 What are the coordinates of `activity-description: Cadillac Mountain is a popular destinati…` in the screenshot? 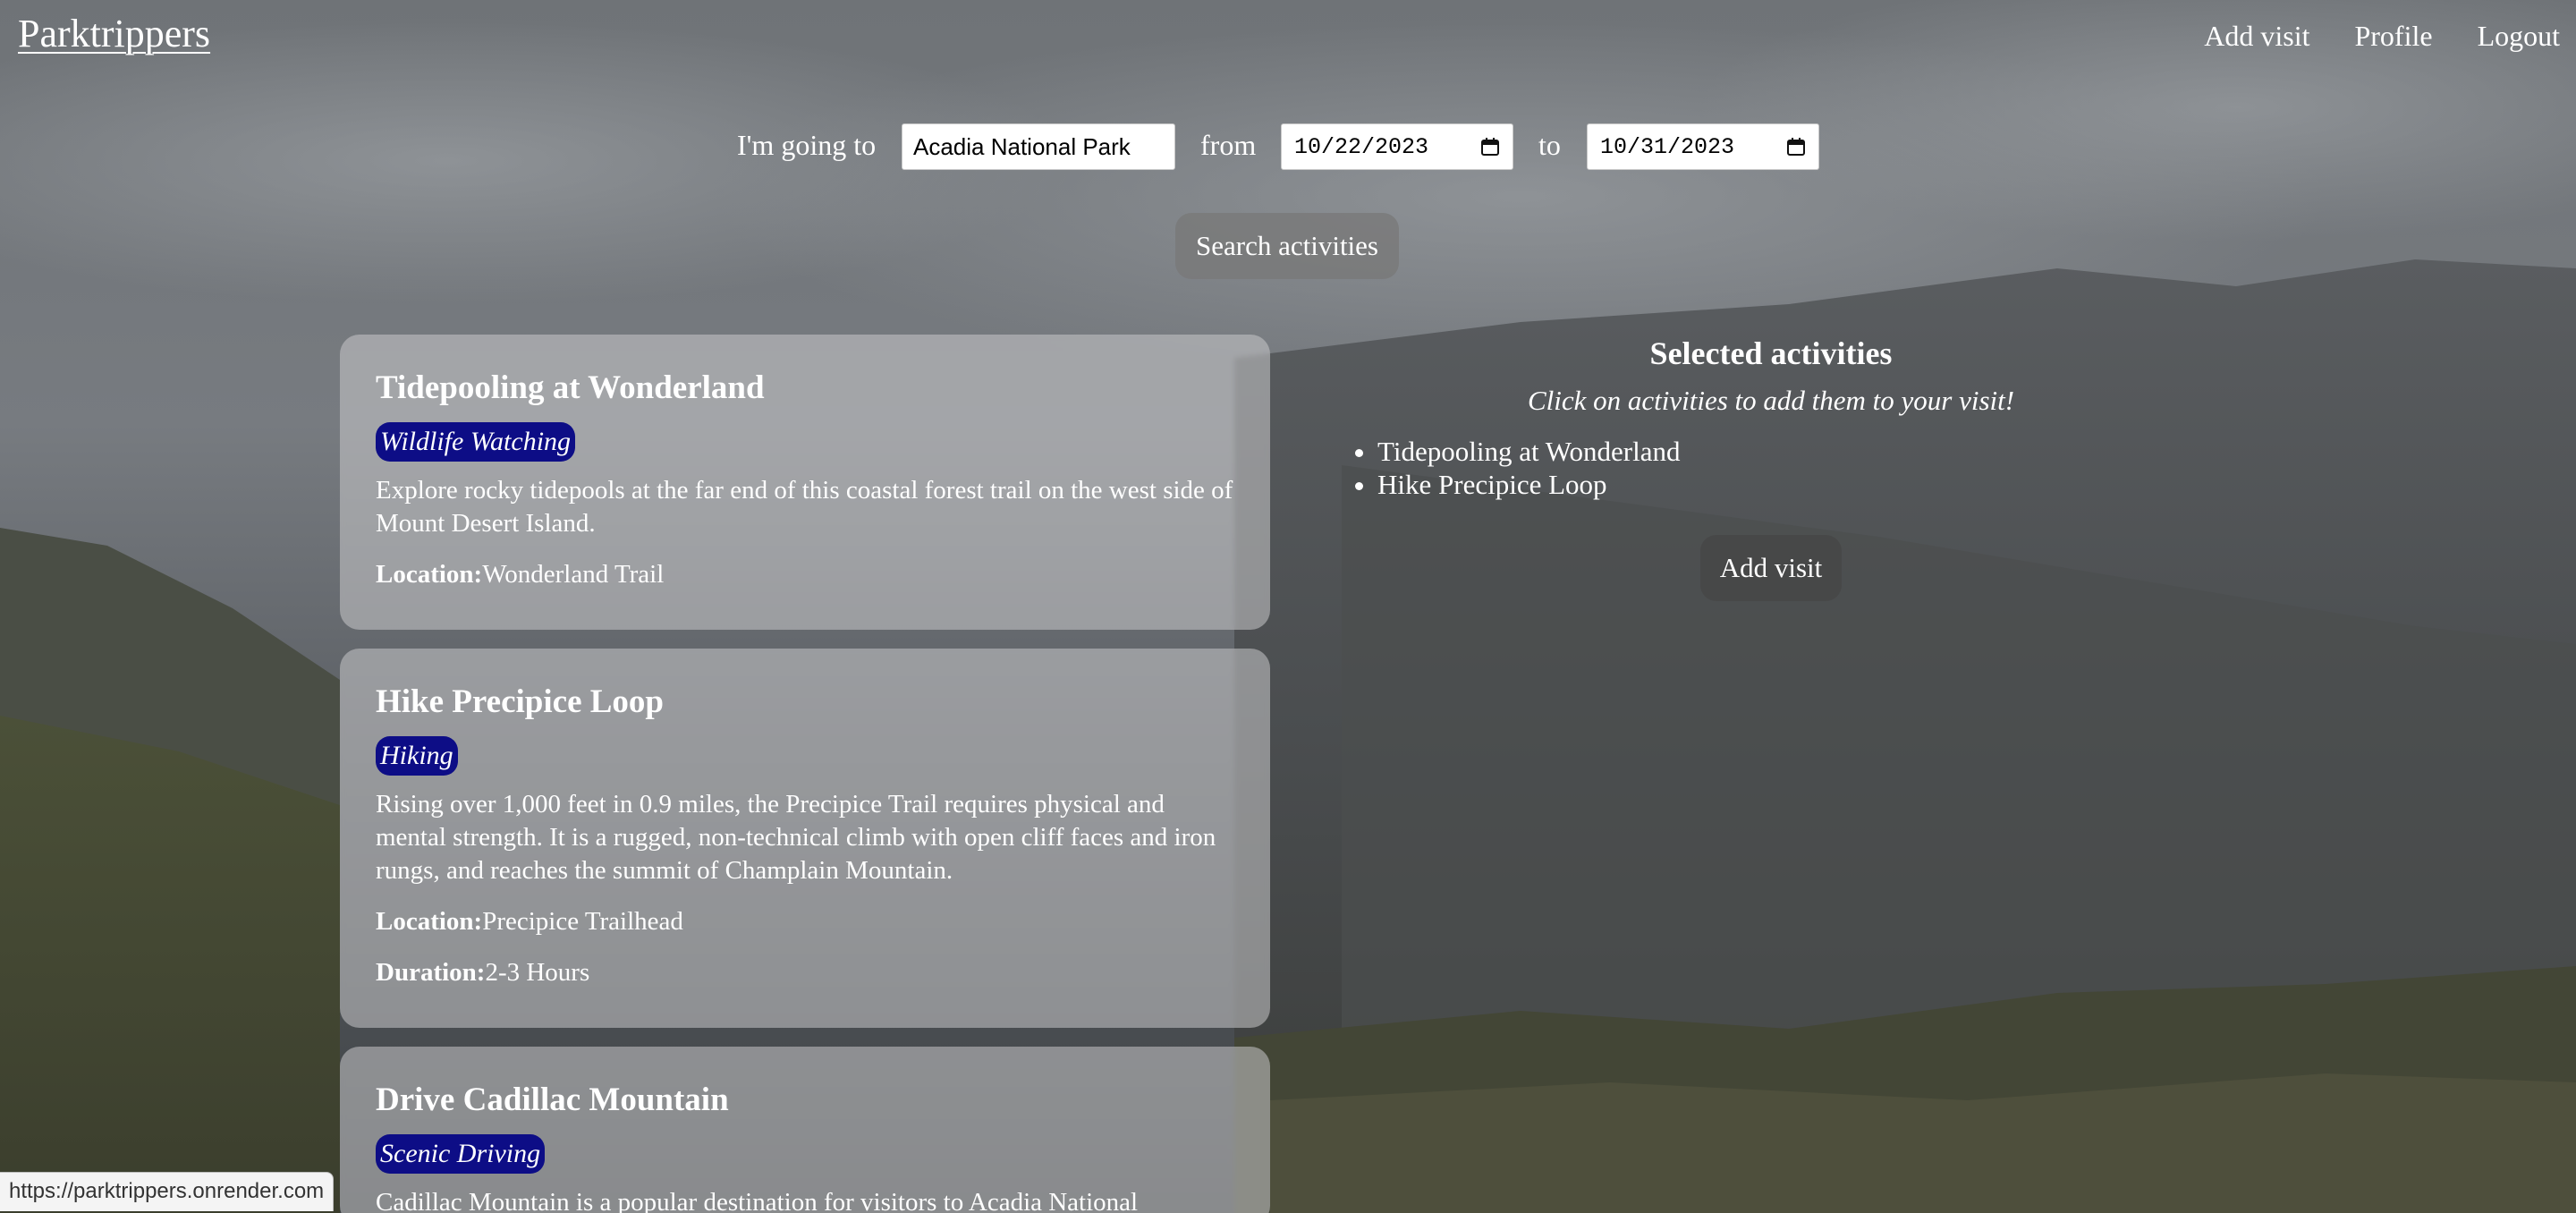 It's located at (757, 1200).